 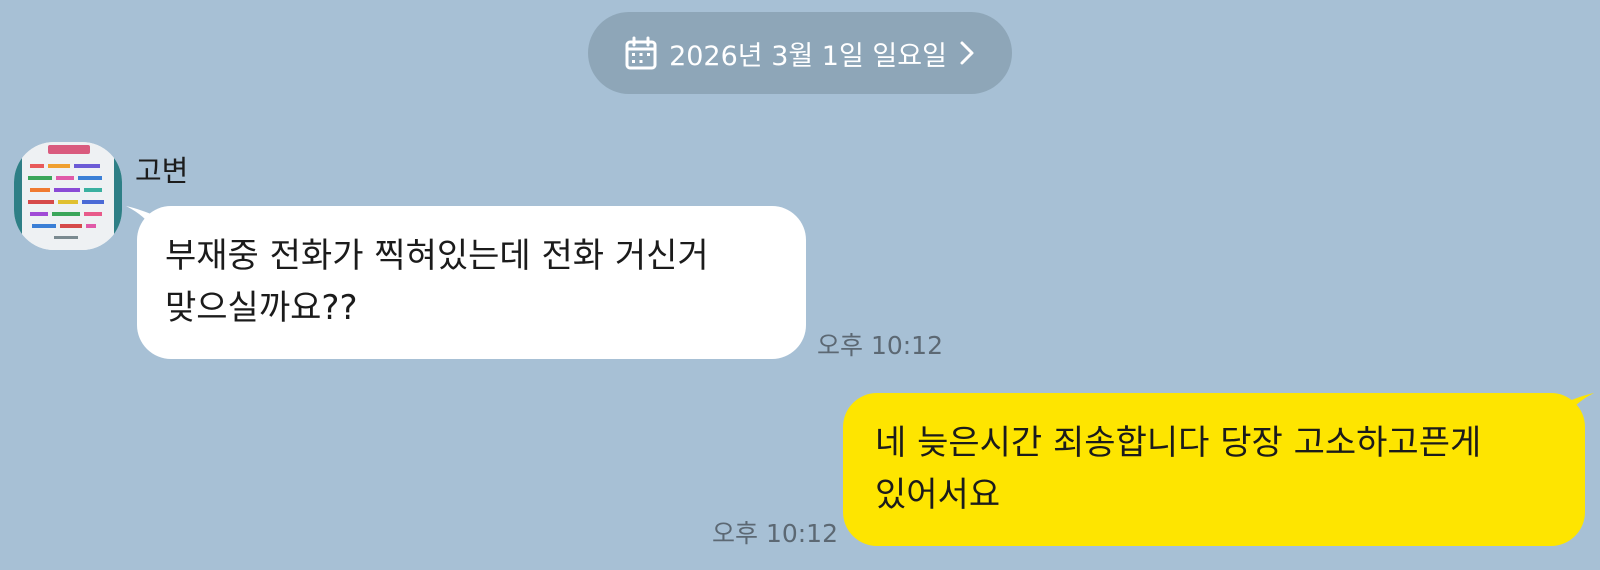 What do you see at coordinates (437, 256) in the screenshot?
I see `incoming-message-line: 부재중 전화가 찍혀있는데 전화 거신거` at bounding box center [437, 256].